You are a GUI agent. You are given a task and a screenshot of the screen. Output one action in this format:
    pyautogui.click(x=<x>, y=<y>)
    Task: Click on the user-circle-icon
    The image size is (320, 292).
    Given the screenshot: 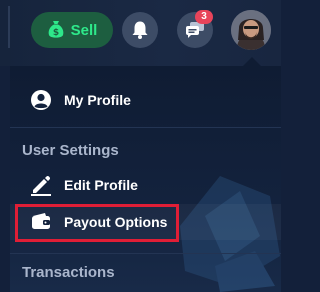 What is the action you would take?
    pyautogui.click(x=41, y=100)
    